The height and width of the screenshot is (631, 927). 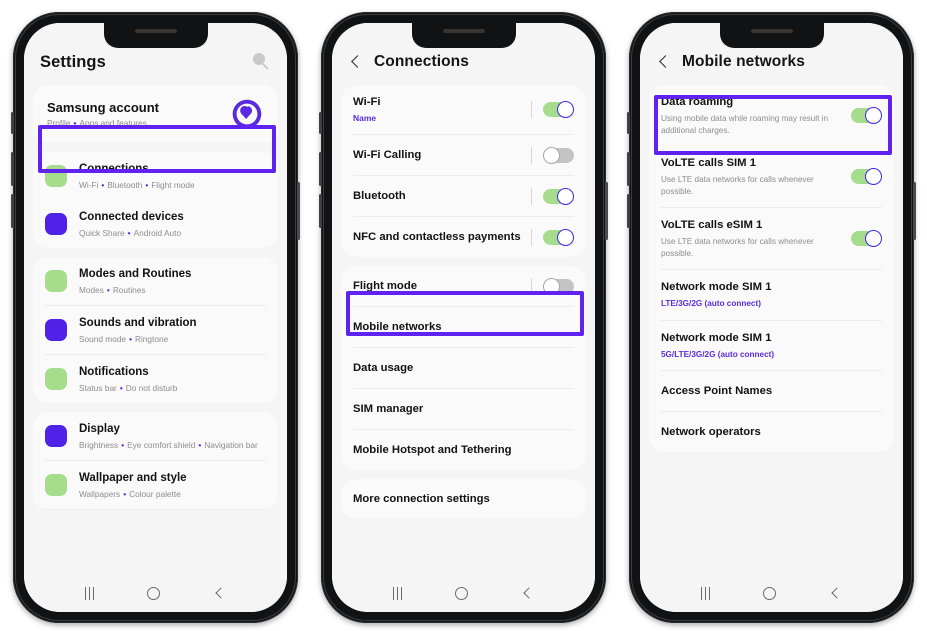 What do you see at coordinates (463, 196) in the screenshot?
I see `list-item-bluetooth: Bluetooth` at bounding box center [463, 196].